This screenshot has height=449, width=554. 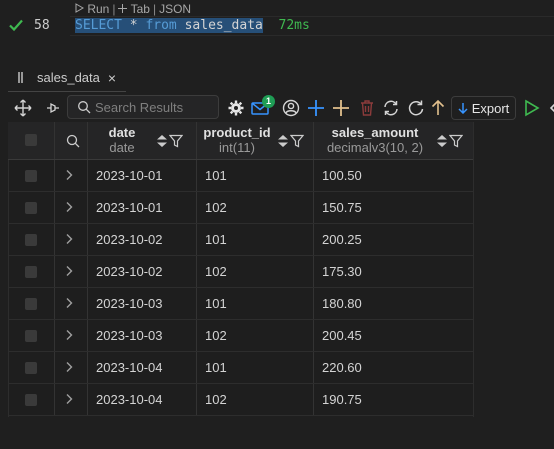 I want to click on success-check-icon, so click(x=16, y=25).